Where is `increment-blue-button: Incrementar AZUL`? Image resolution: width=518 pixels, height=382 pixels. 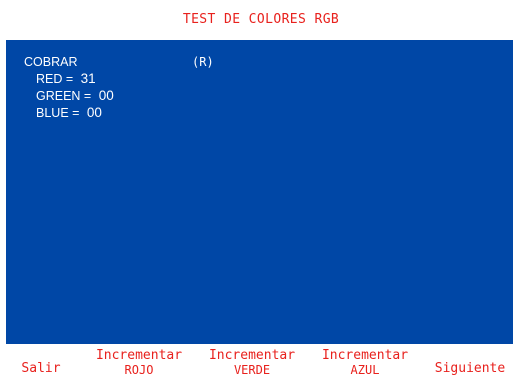 increment-blue-button: Incrementar AZUL is located at coordinates (365, 363).